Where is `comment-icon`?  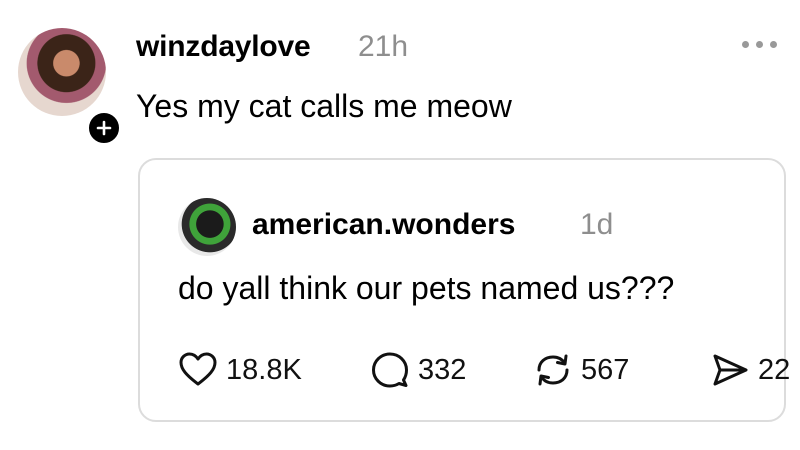 comment-icon is located at coordinates (390, 370).